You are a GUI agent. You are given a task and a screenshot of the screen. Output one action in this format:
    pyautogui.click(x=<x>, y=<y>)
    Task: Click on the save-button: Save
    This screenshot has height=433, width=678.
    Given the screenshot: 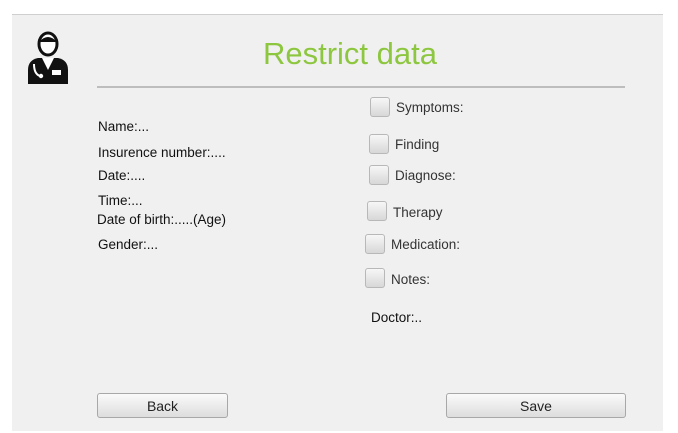 What is the action you would take?
    pyautogui.click(x=536, y=405)
    